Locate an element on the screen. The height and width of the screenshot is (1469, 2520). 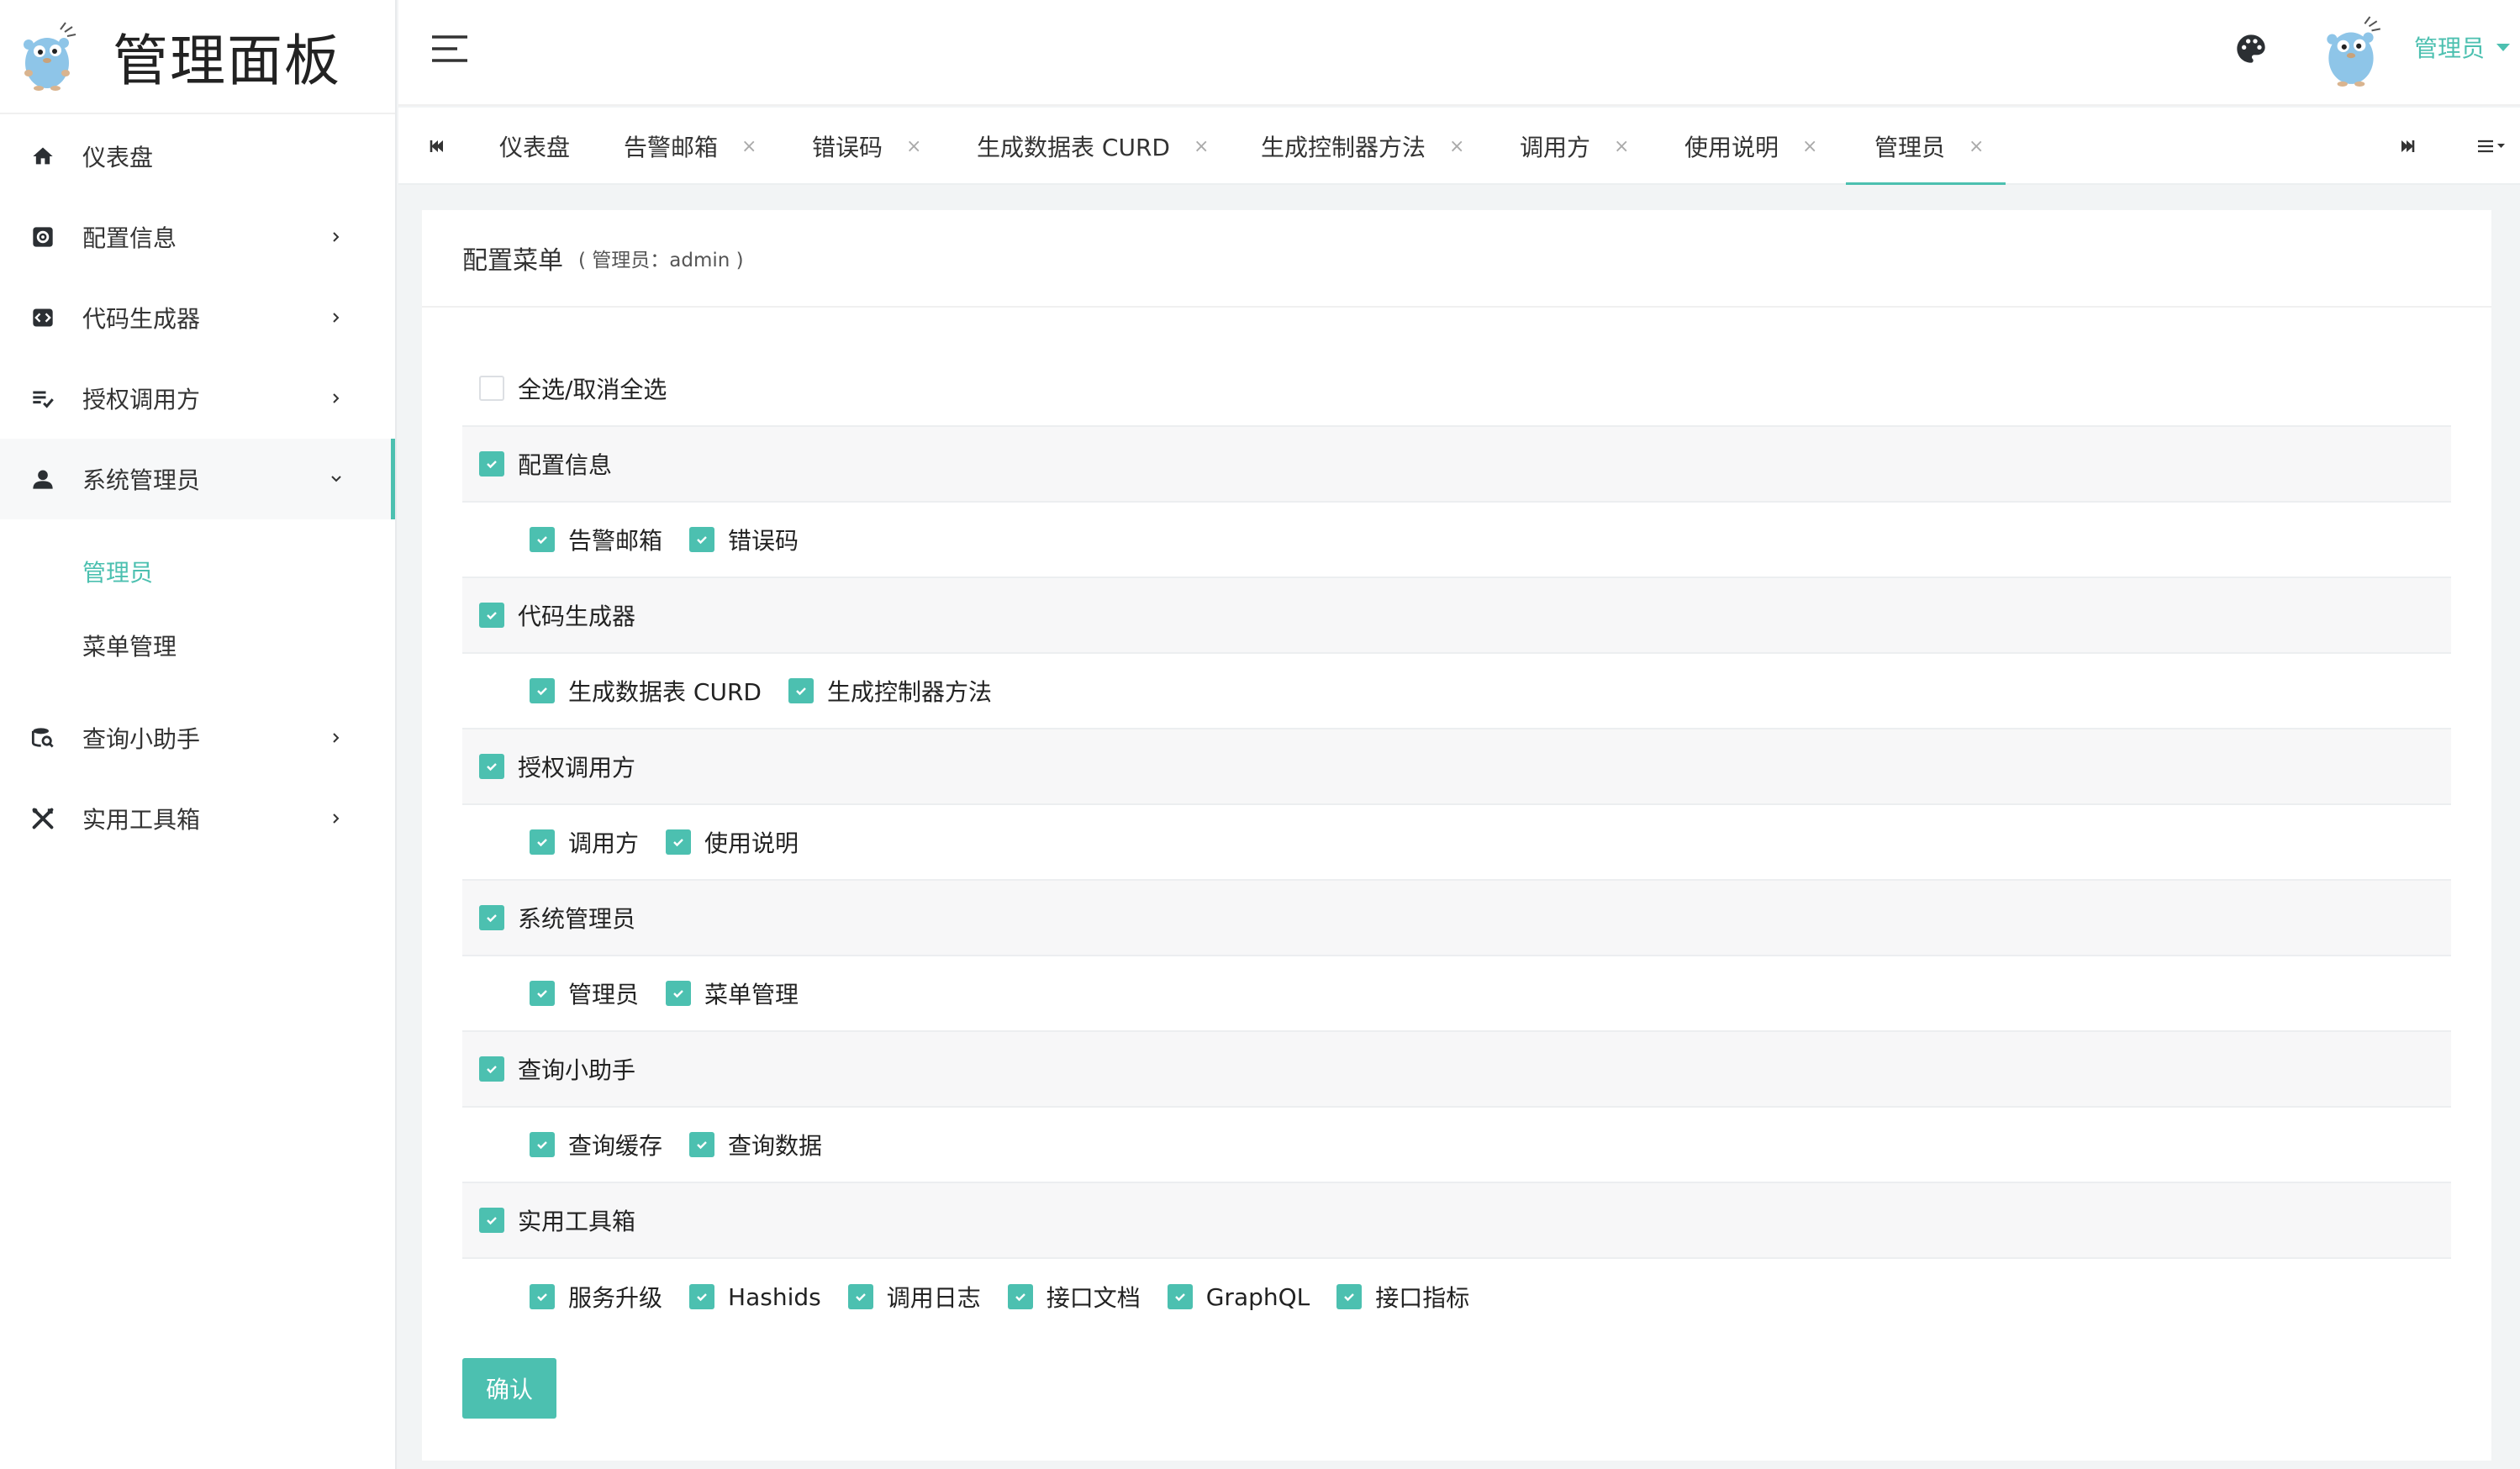
tab-gen-table-curd: 生成数据表 CURD × is located at coordinates (1093, 146).